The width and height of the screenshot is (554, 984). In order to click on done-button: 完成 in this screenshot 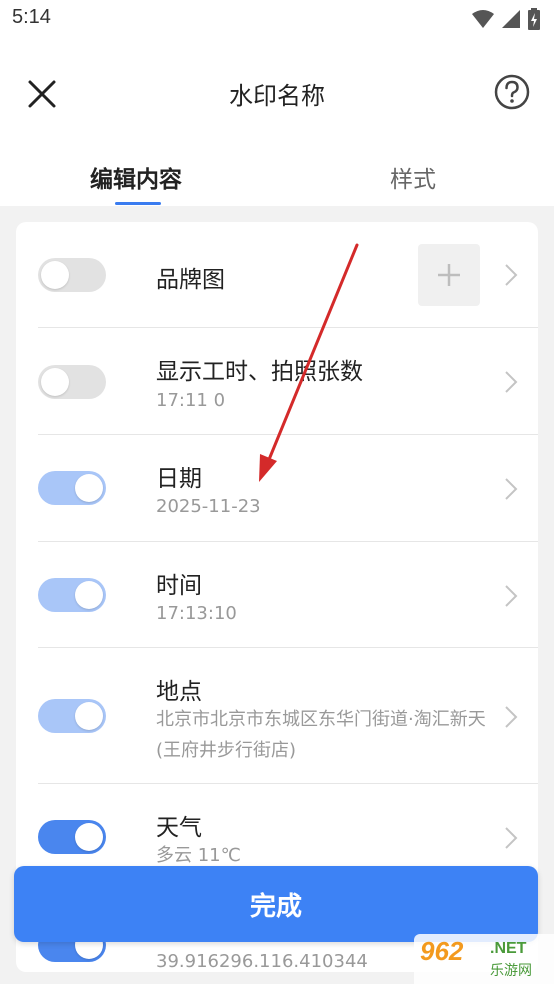, I will do `click(276, 904)`.